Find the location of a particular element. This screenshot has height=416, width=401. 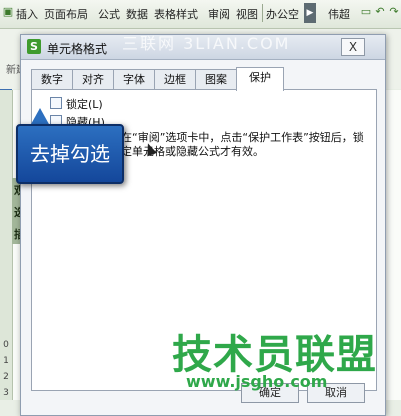

tab-font: 字体 is located at coordinates (134, 79).